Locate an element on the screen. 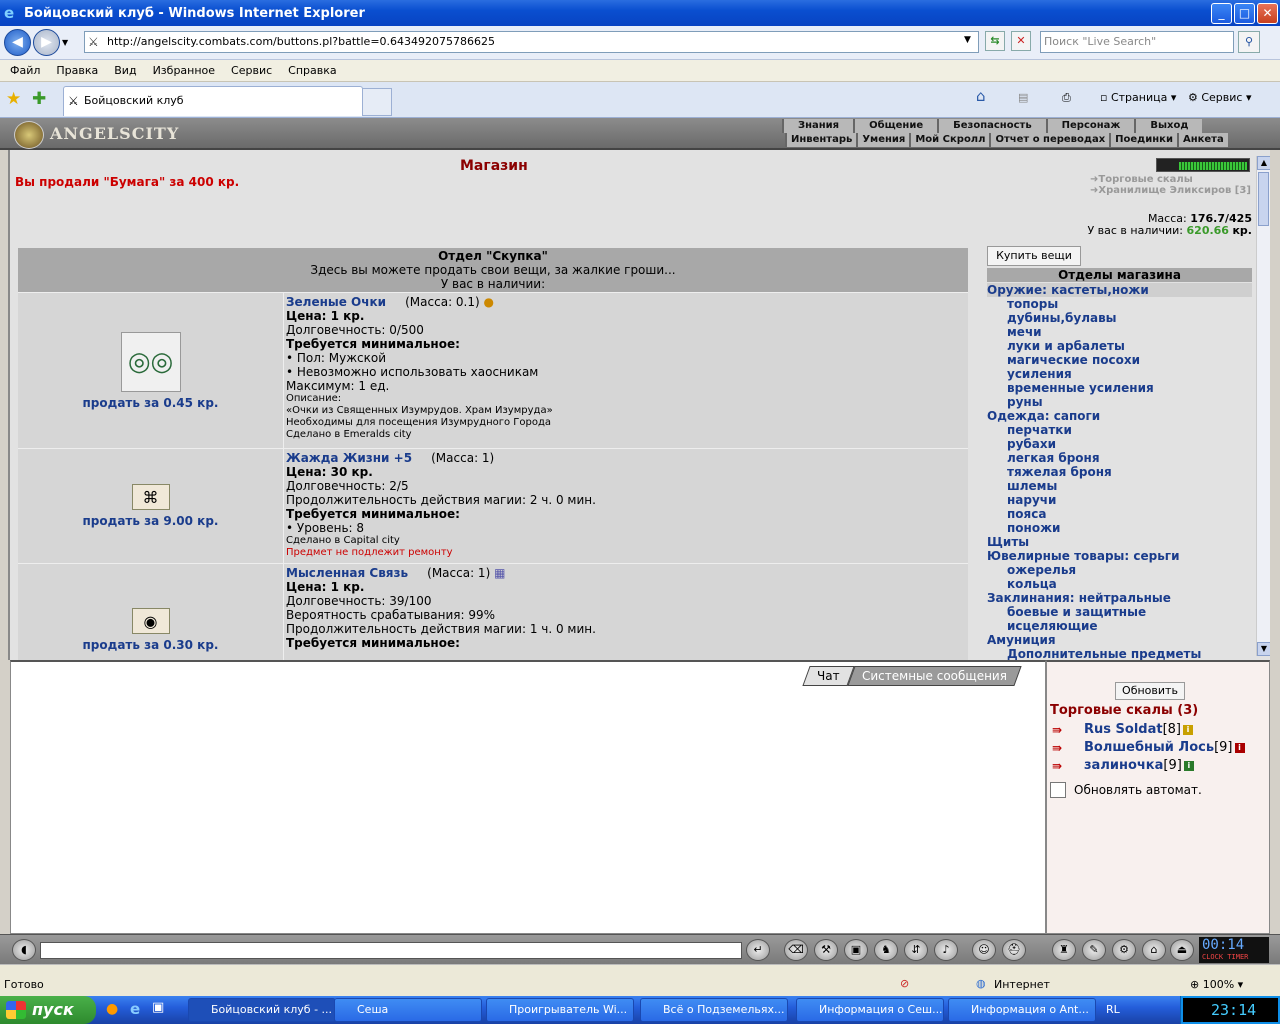 This screenshot has width=1280, height=1024. stop-icon: ✕ is located at coordinates (1021, 41).